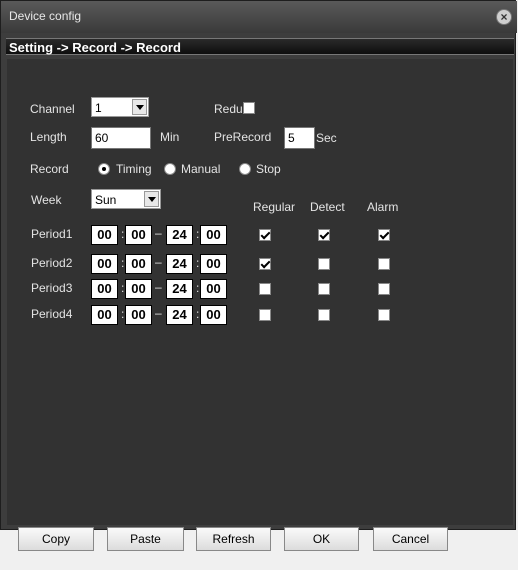 The height and width of the screenshot is (570, 518). What do you see at coordinates (326, 138) in the screenshot?
I see `prerecord-unit: Sec` at bounding box center [326, 138].